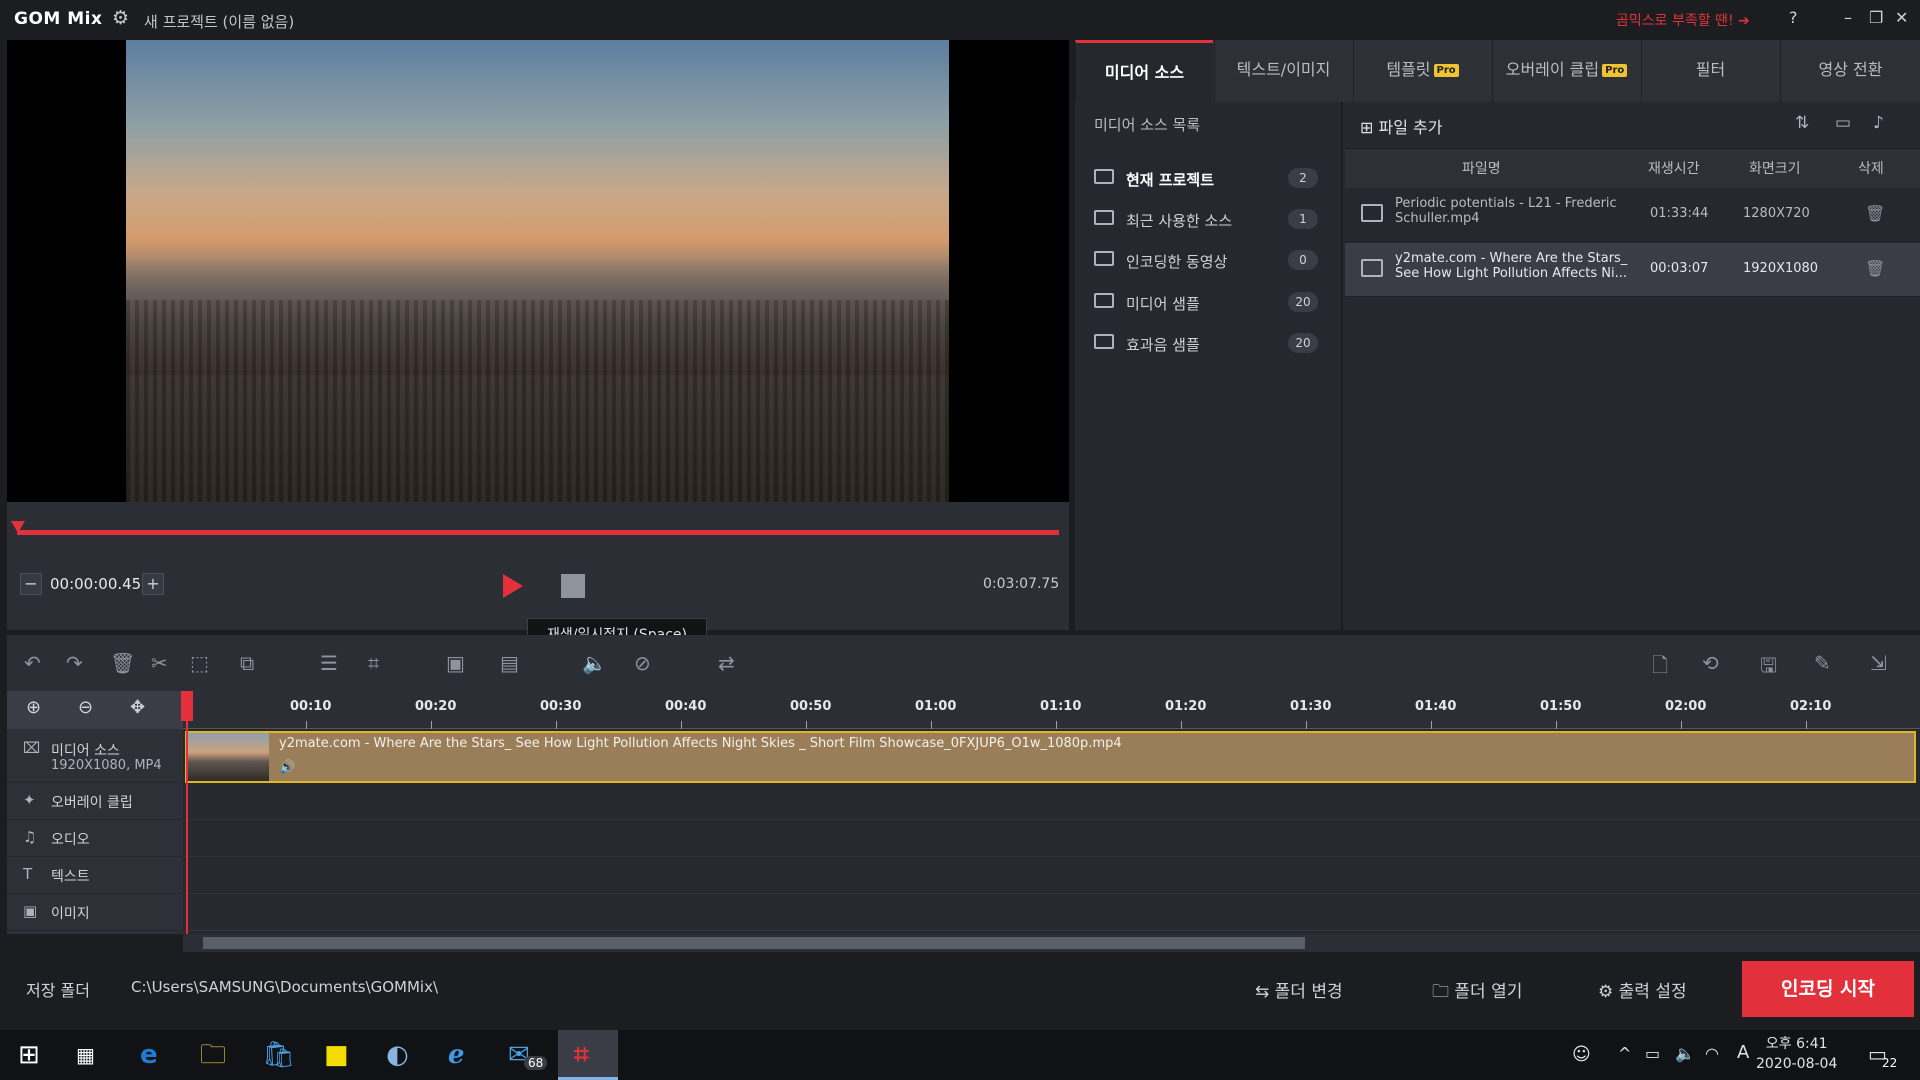 This screenshot has height=1080, width=1920. What do you see at coordinates (1796, 1054) in the screenshot?
I see `clock: 오후 6:41 2020-08-04` at bounding box center [1796, 1054].